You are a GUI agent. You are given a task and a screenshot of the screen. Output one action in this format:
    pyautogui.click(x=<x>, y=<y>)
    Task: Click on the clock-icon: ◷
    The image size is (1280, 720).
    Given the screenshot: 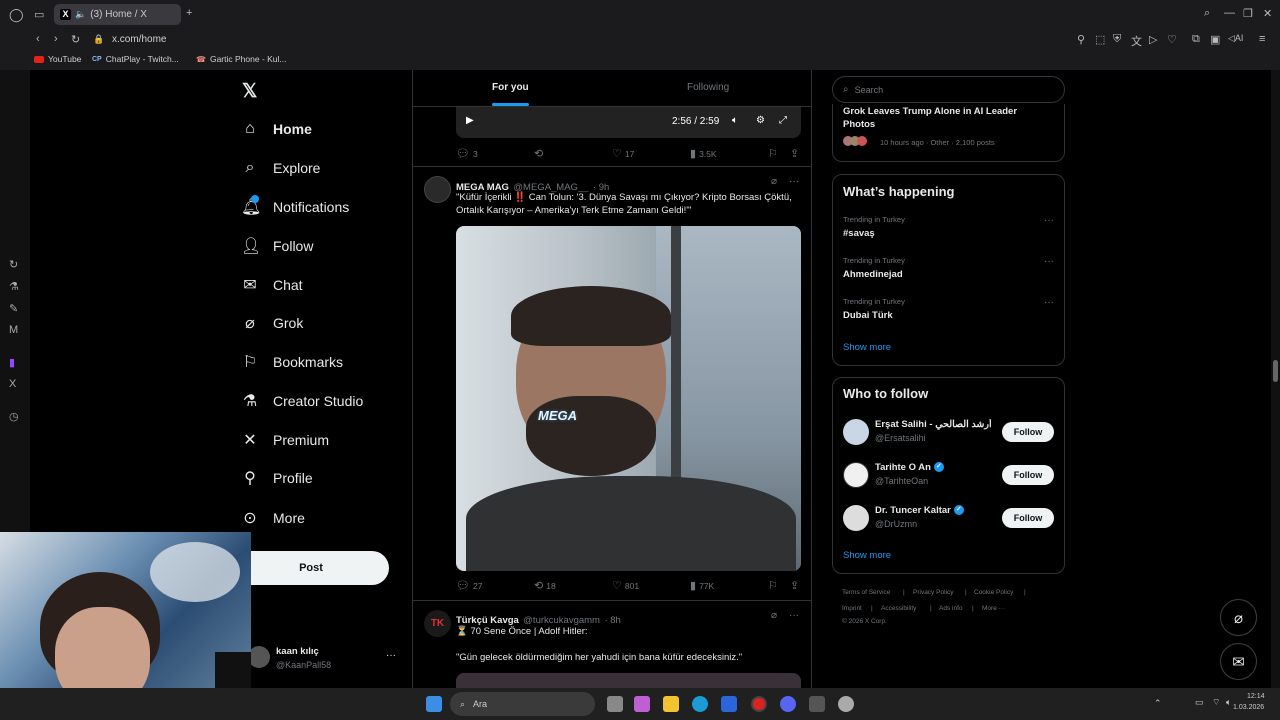 What is the action you would take?
    pyautogui.click(x=14, y=416)
    